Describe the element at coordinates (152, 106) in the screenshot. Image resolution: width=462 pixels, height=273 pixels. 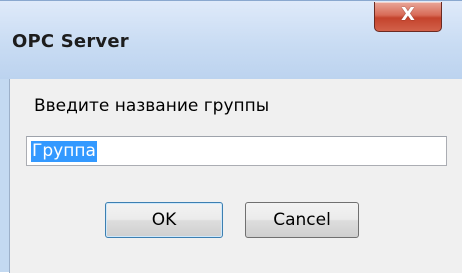
I see `group-name-label: Введите название группы` at that location.